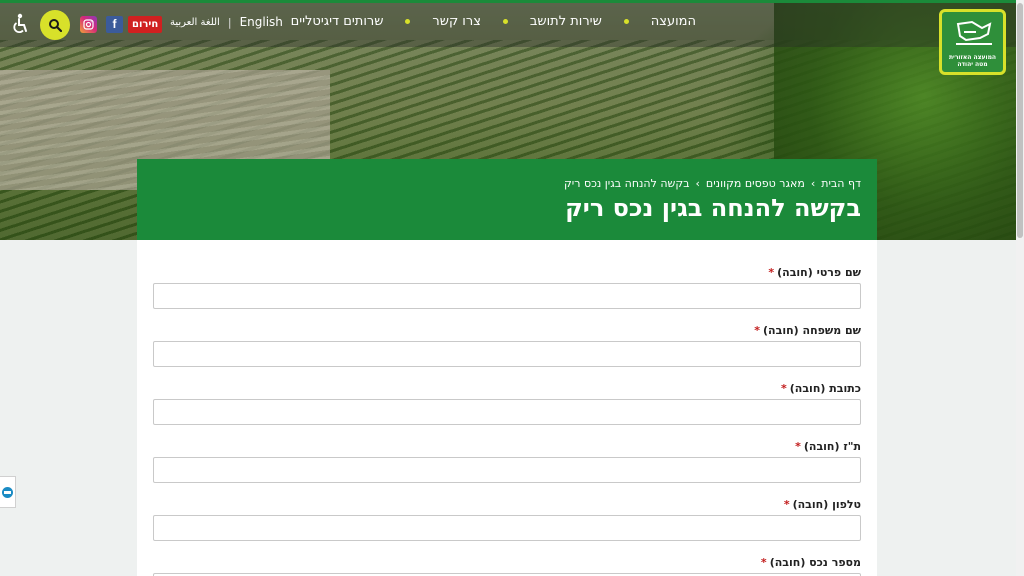 The width and height of the screenshot is (1024, 576). I want to click on field-label: ת"ז (חובה)*, so click(507, 446).